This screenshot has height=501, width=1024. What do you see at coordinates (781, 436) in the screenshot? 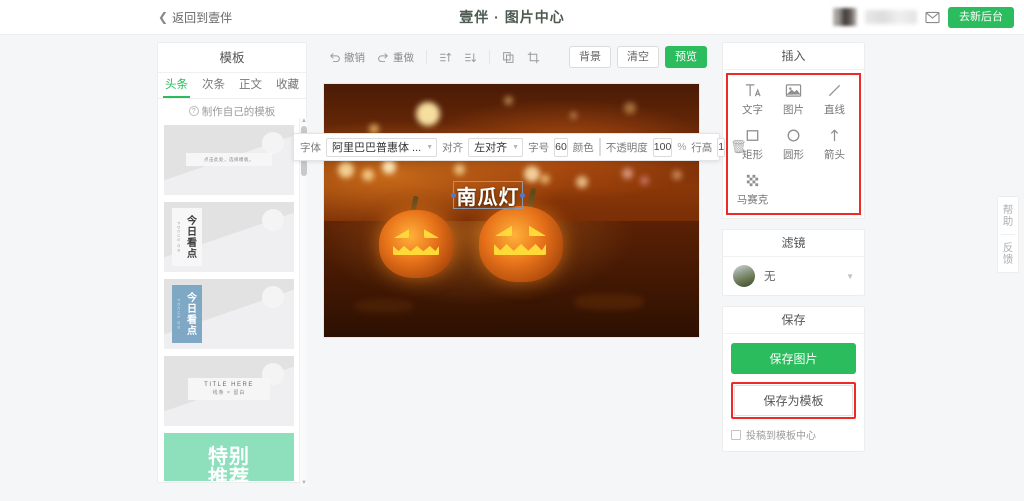
I see `submit-to-center-label: 投稿到模板中心` at bounding box center [781, 436].